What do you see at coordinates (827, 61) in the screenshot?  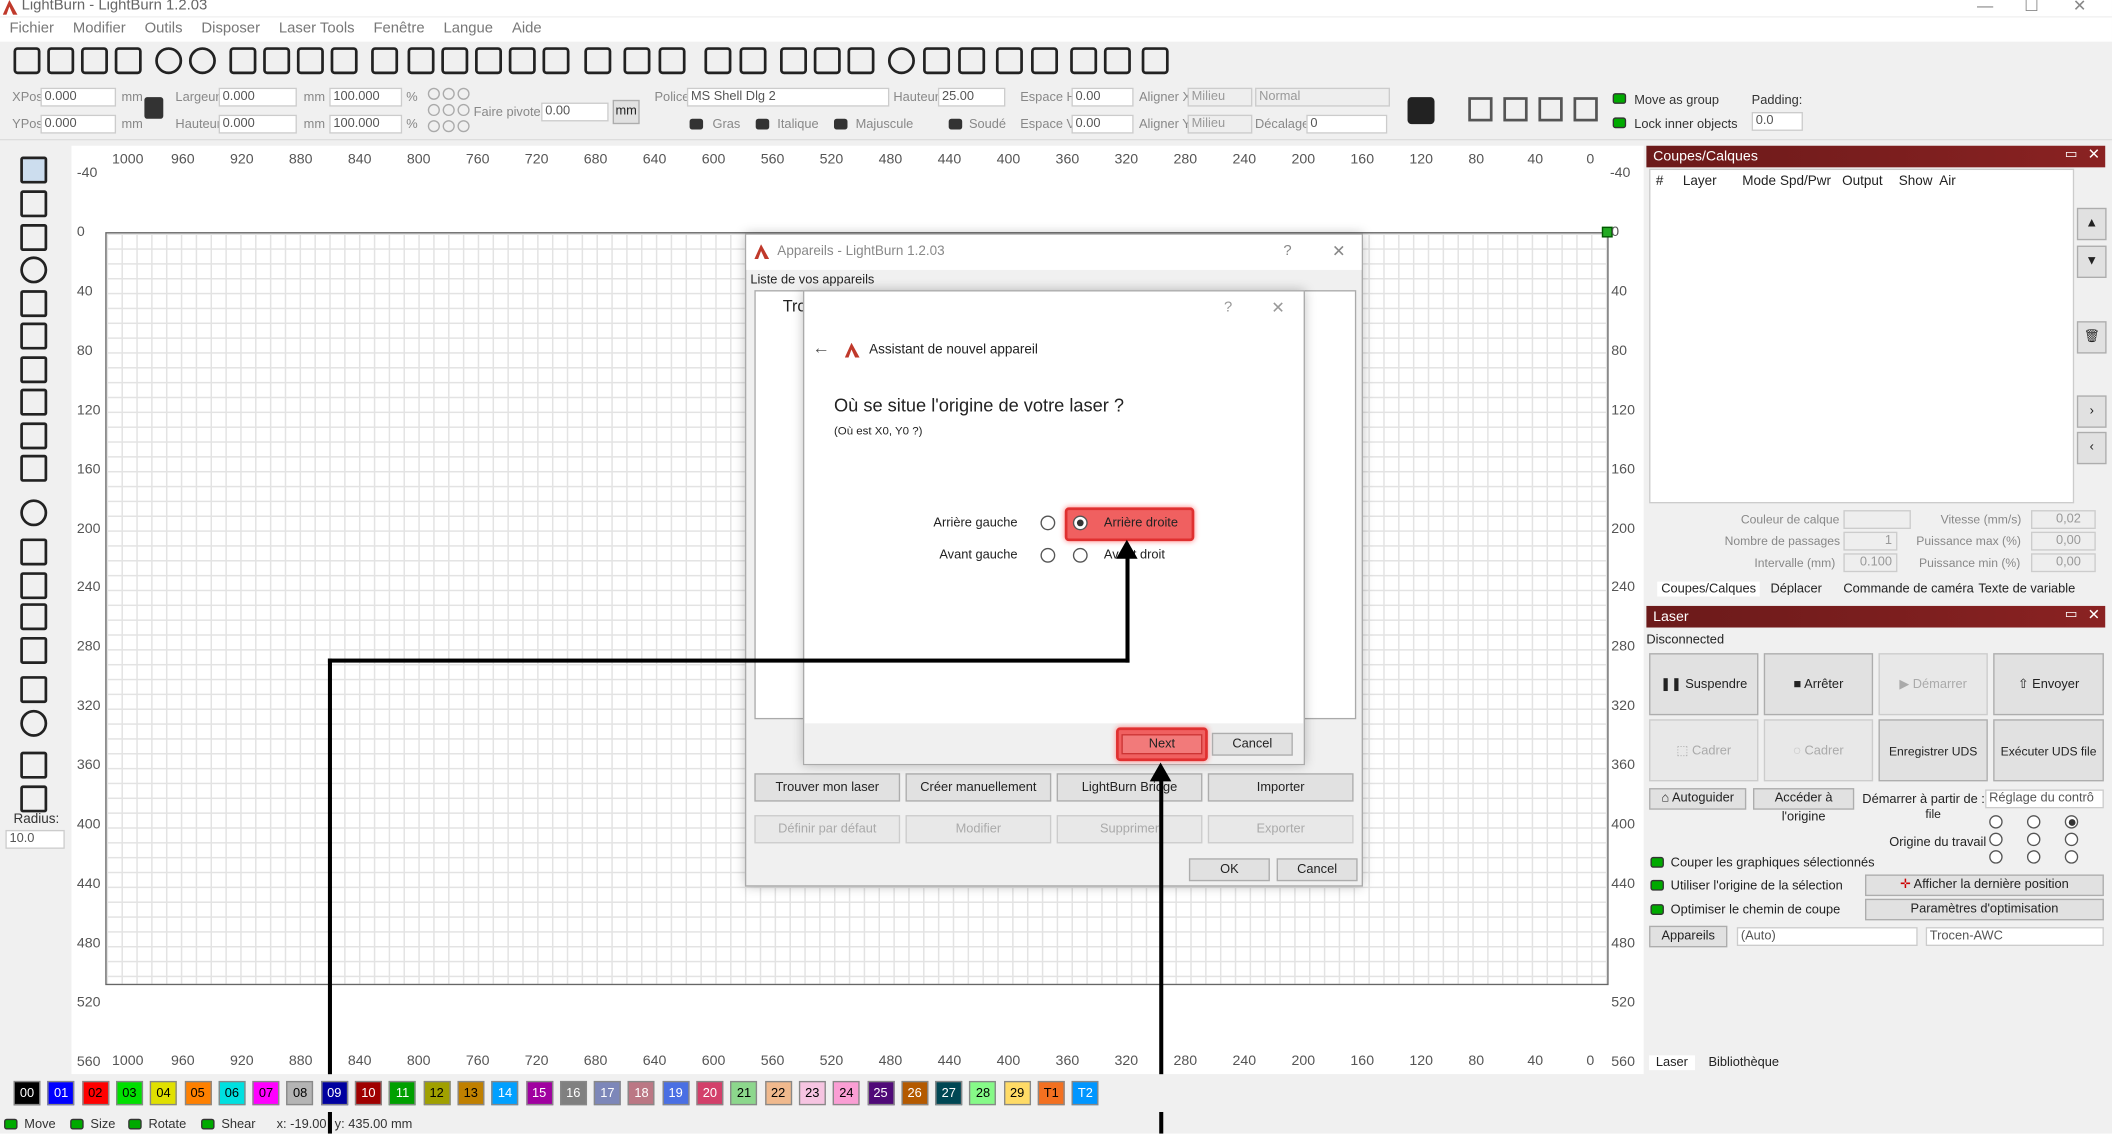 I see `mirror-v-icon` at bounding box center [827, 61].